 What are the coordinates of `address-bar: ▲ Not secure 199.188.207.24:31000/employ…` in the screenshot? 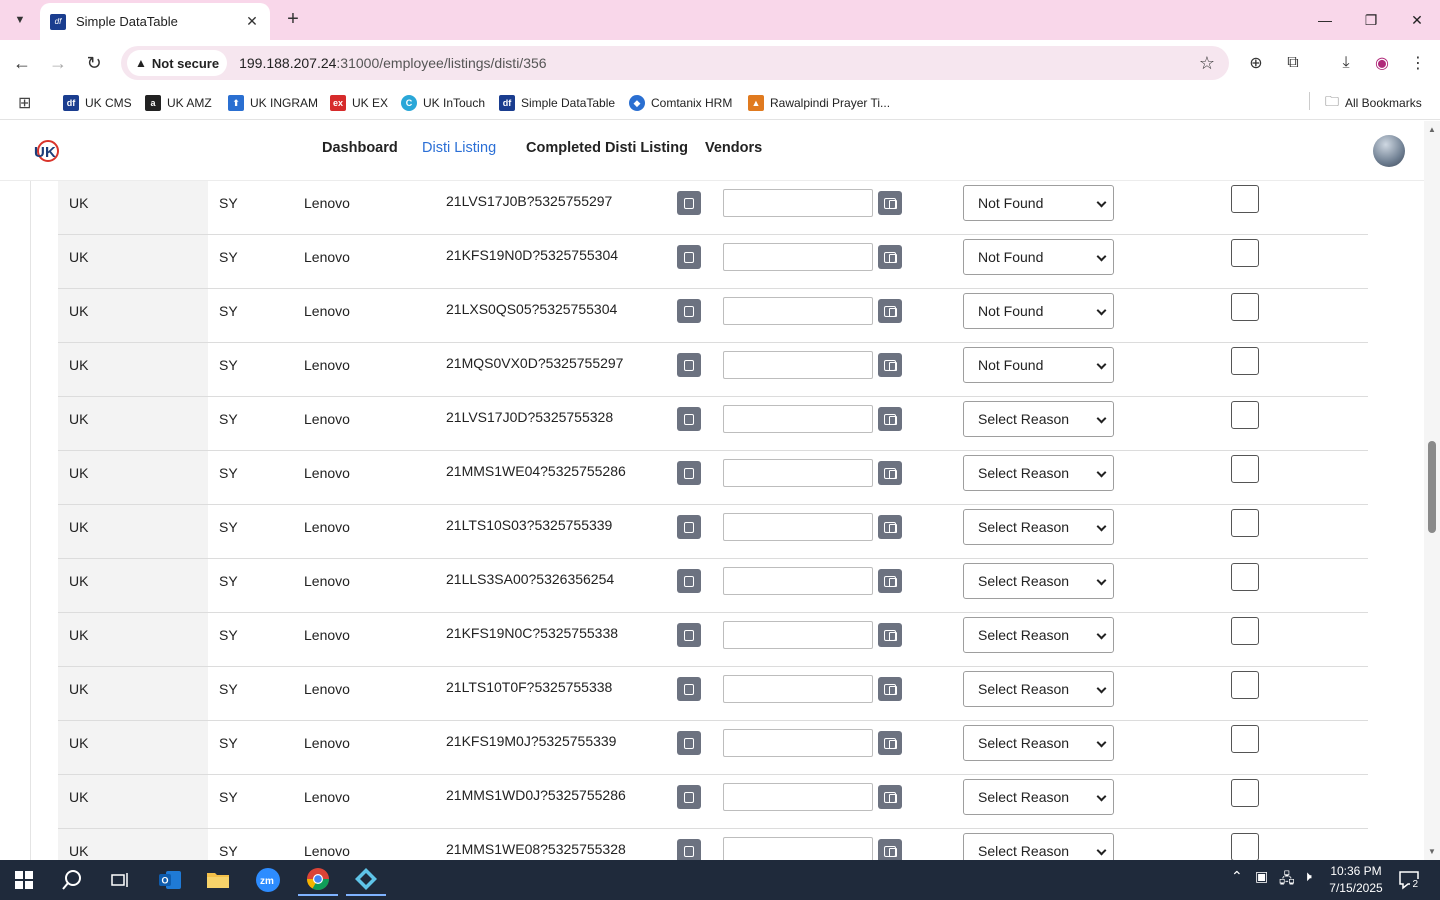 It's located at (675, 63).